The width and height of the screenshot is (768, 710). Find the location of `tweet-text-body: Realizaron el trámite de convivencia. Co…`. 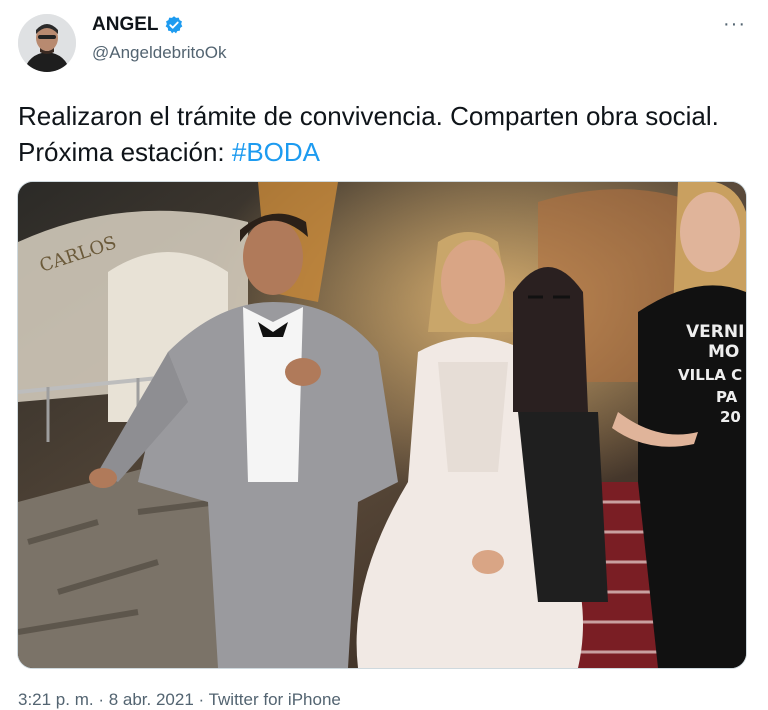

tweet-text-body: Realizaron el trámite de convivencia. Co… is located at coordinates (368, 134).